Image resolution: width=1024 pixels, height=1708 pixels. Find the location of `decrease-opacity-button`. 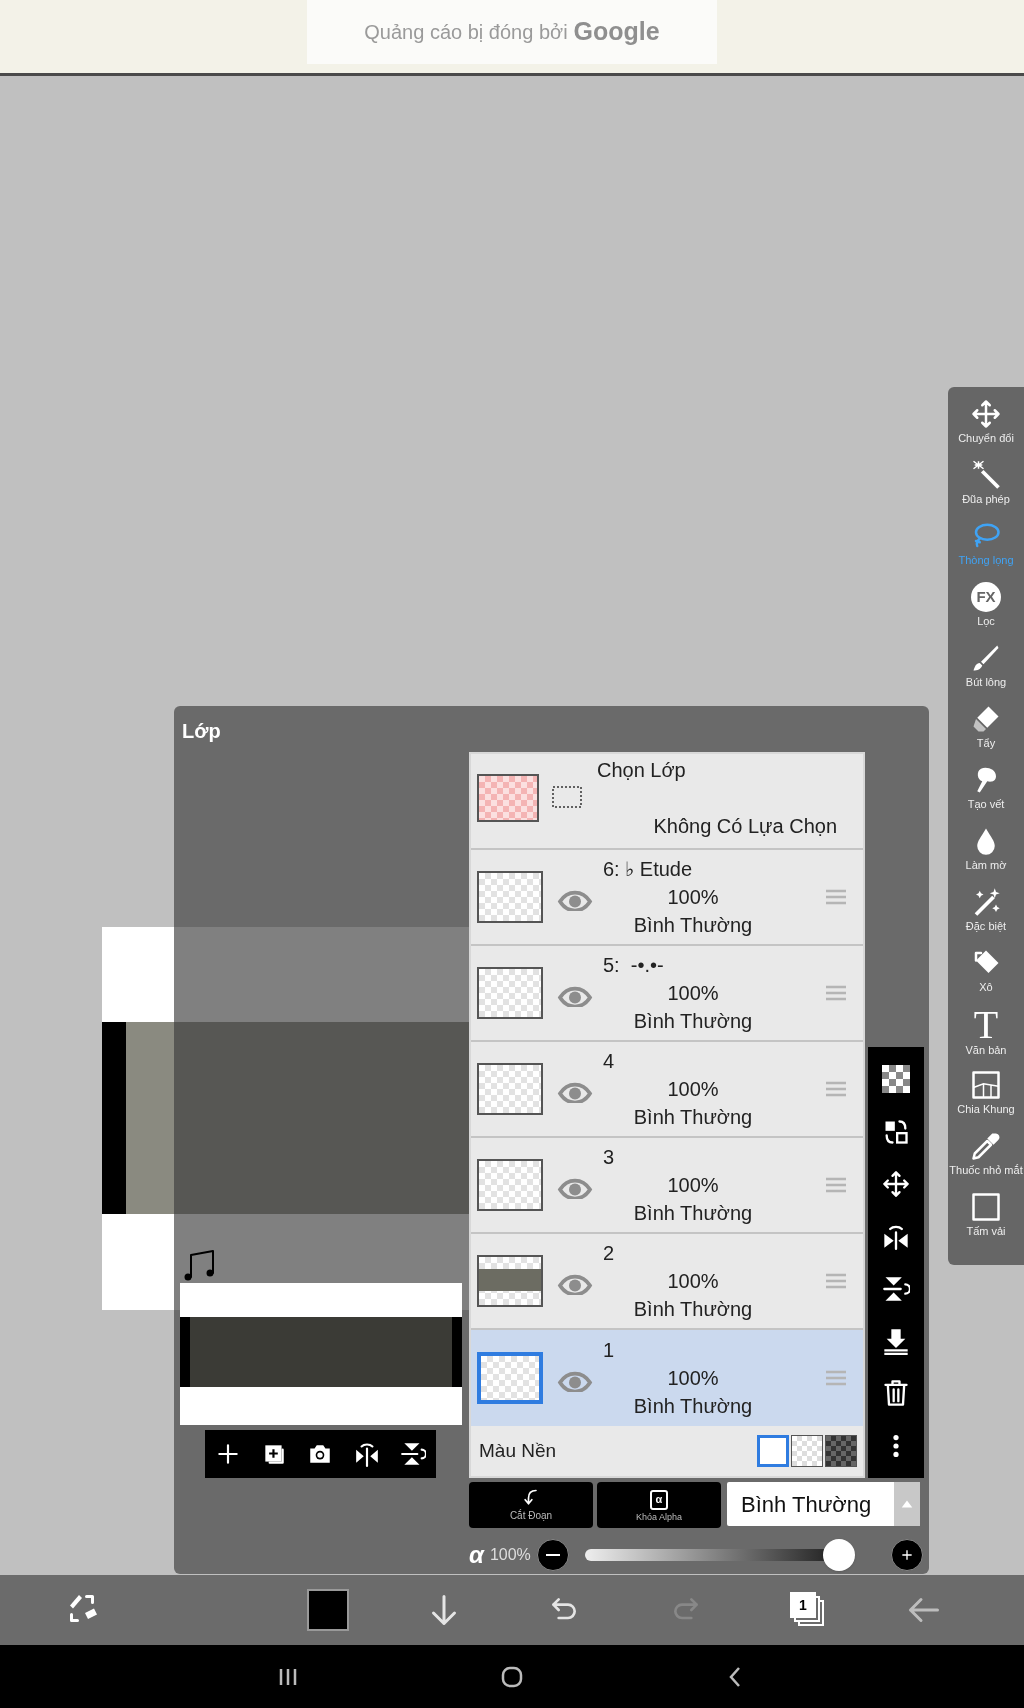

decrease-opacity-button is located at coordinates (552, 1555).